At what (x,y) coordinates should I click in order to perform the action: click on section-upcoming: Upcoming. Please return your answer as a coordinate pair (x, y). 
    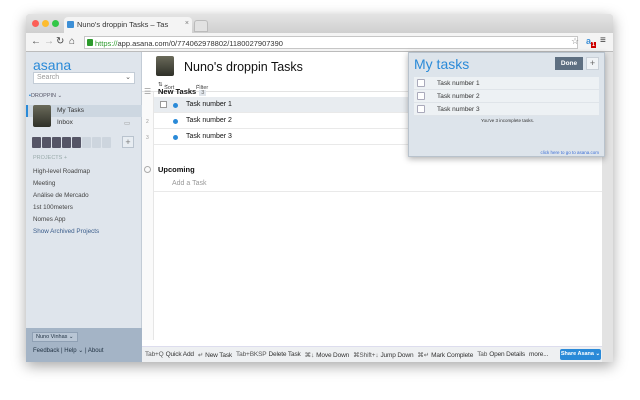
    Looking at the image, I should click on (176, 169).